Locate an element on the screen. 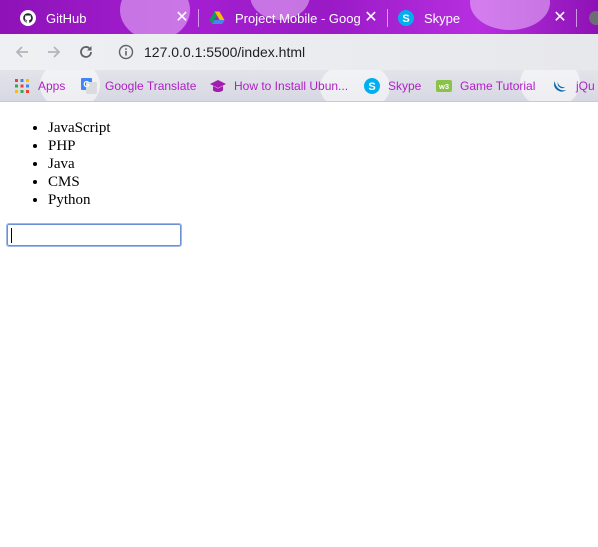  arrow-right-icon is located at coordinates (54, 52).